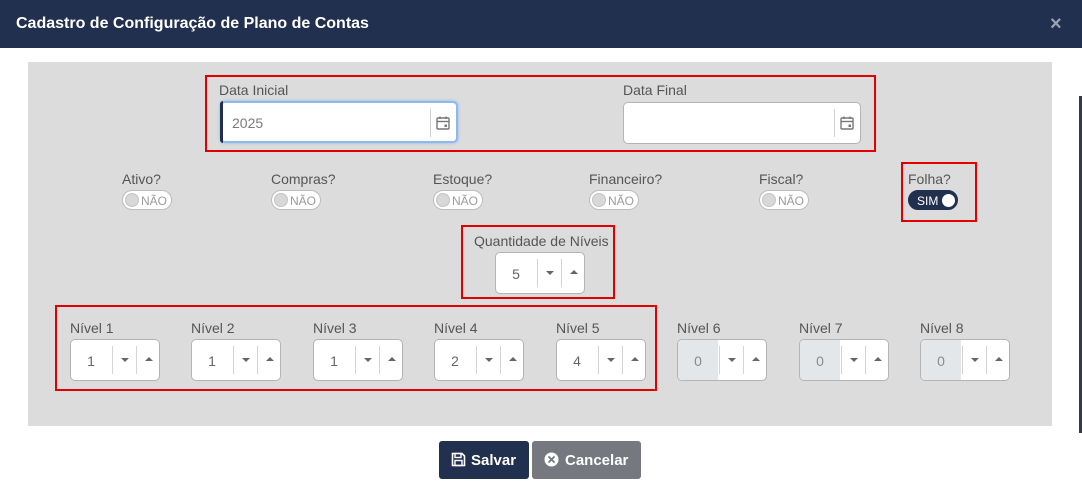  I want to click on toggle-label-estoque: Estoque?, so click(463, 179).